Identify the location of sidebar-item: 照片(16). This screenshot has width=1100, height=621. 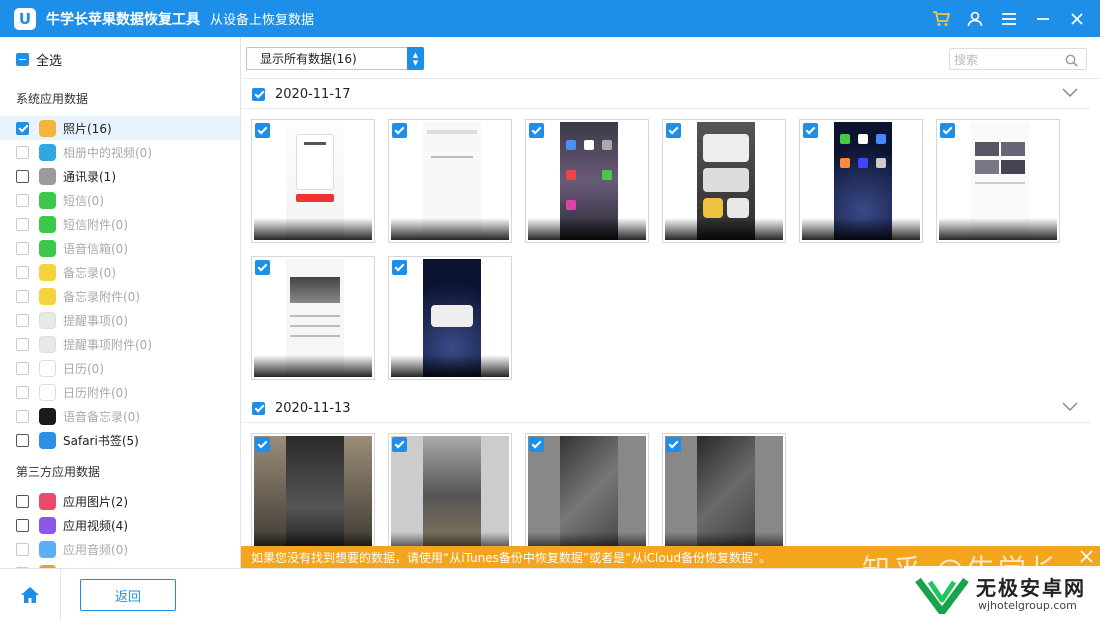
(120, 128).